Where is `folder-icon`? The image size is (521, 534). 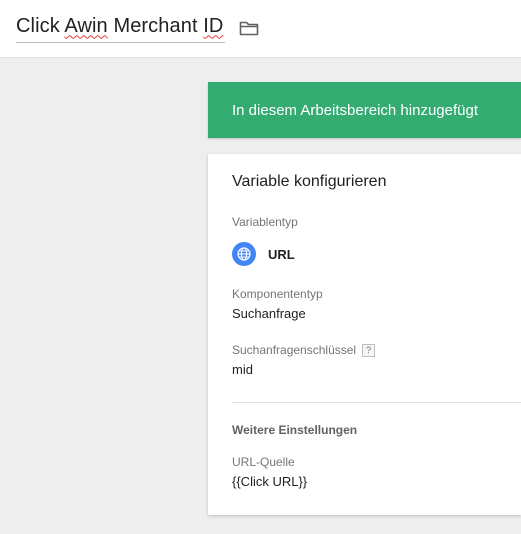
folder-icon is located at coordinates (250, 28).